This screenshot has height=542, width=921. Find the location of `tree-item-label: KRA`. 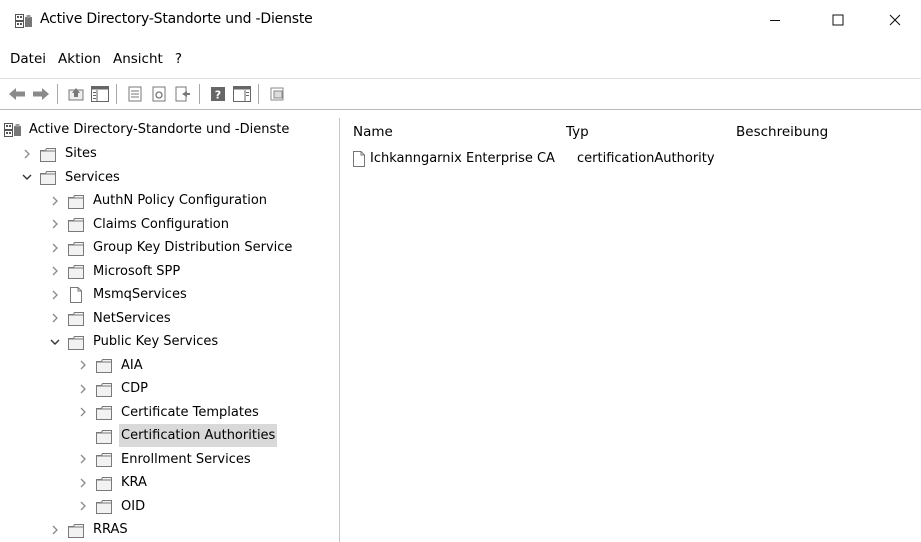

tree-item-label: KRA is located at coordinates (134, 482).